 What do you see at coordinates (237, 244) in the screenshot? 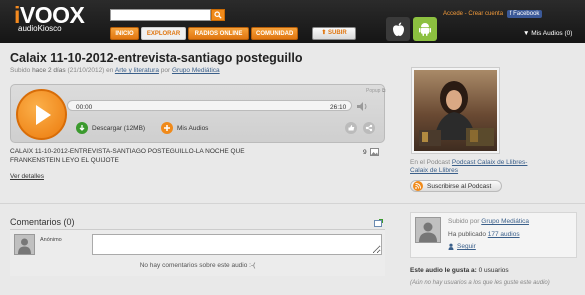
I see `comment-input` at bounding box center [237, 244].